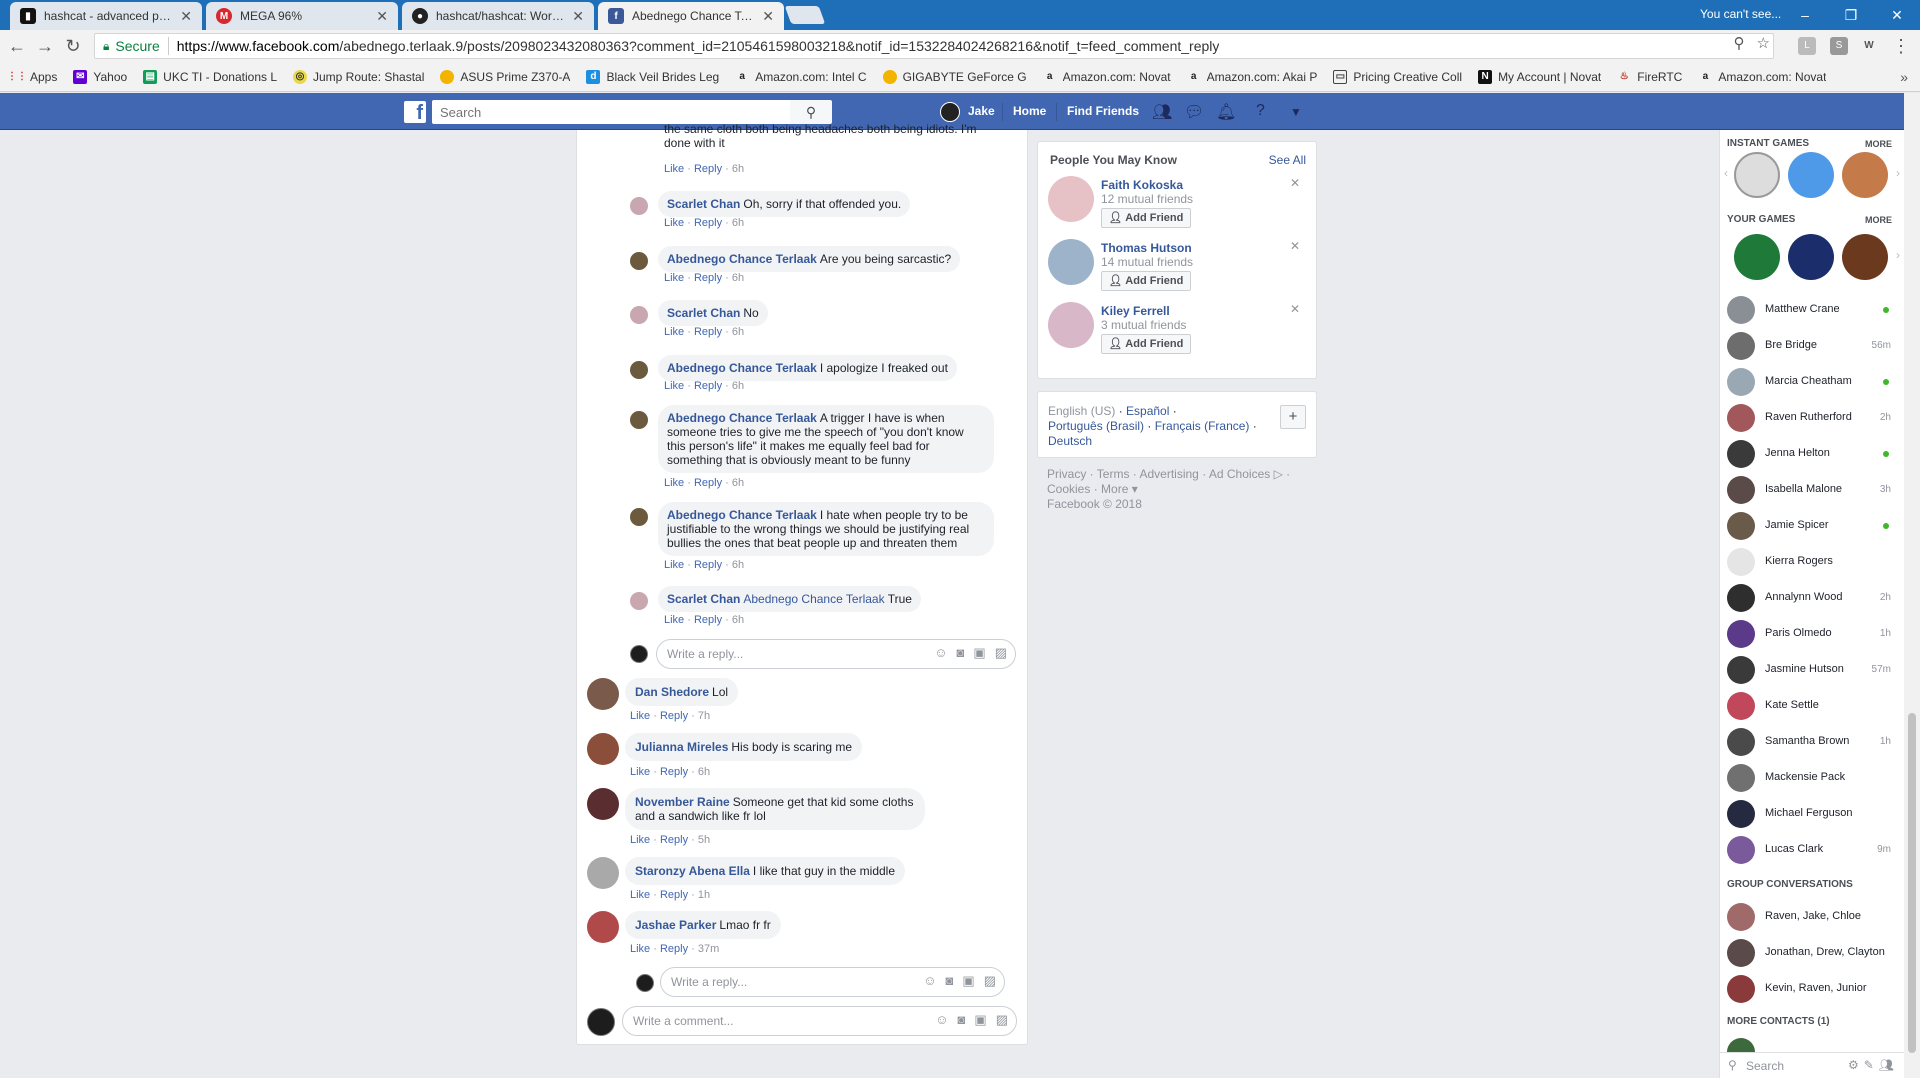  I want to click on notifications-icon: 🔔︎, so click(1226, 112).